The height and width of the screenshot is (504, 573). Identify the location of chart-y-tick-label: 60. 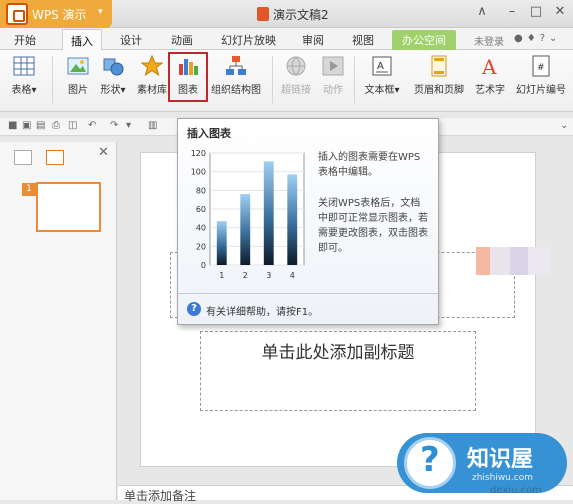
(201, 209).